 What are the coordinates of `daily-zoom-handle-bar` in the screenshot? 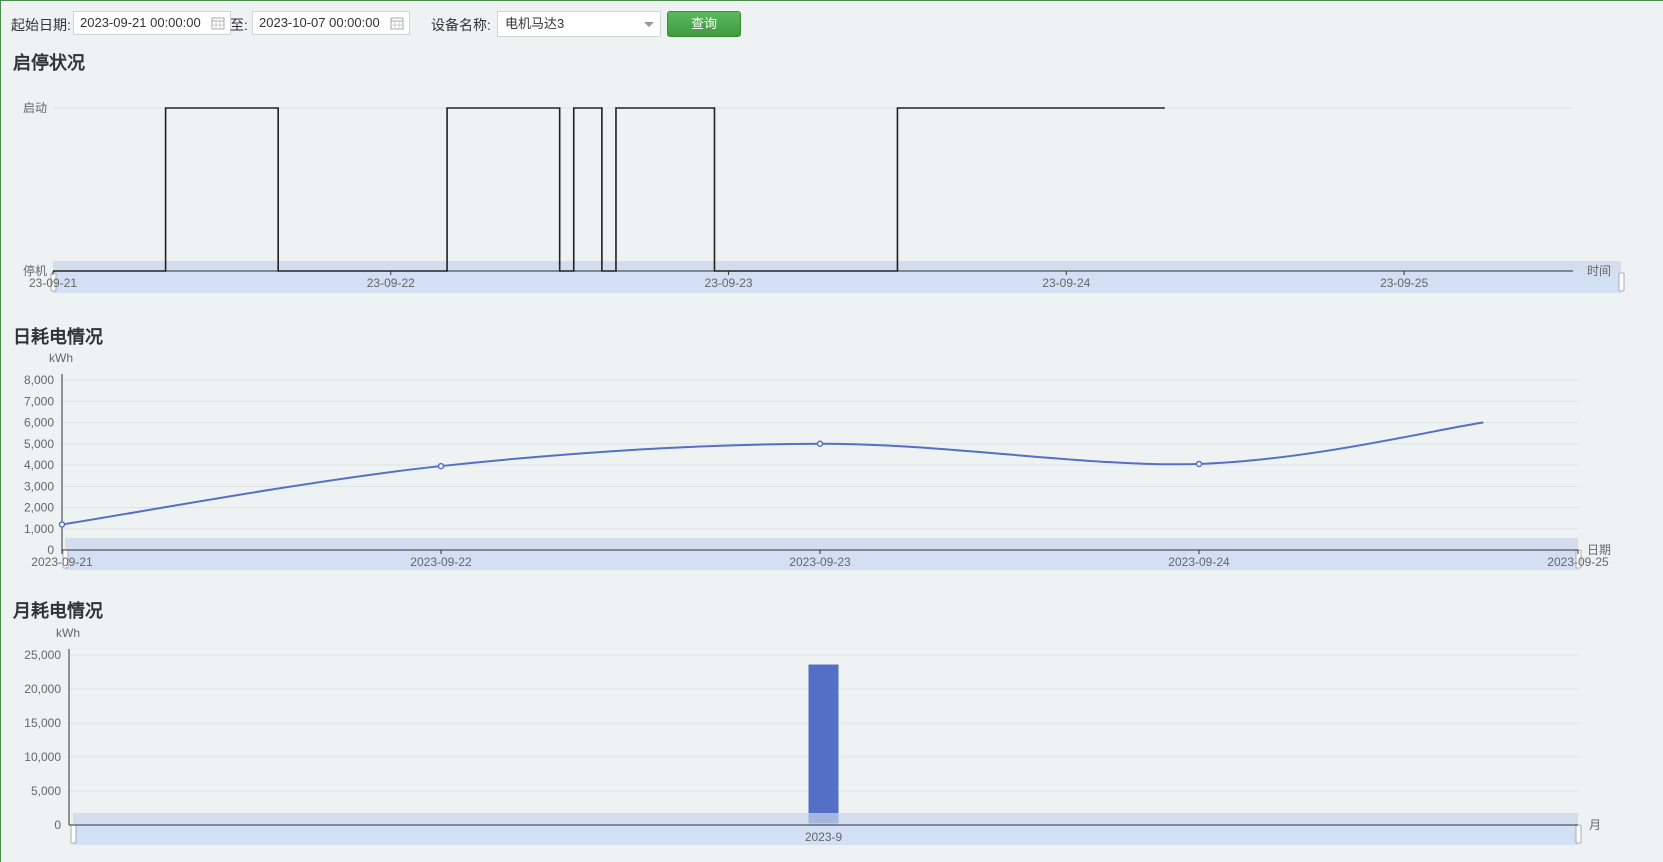 It's located at (821, 543).